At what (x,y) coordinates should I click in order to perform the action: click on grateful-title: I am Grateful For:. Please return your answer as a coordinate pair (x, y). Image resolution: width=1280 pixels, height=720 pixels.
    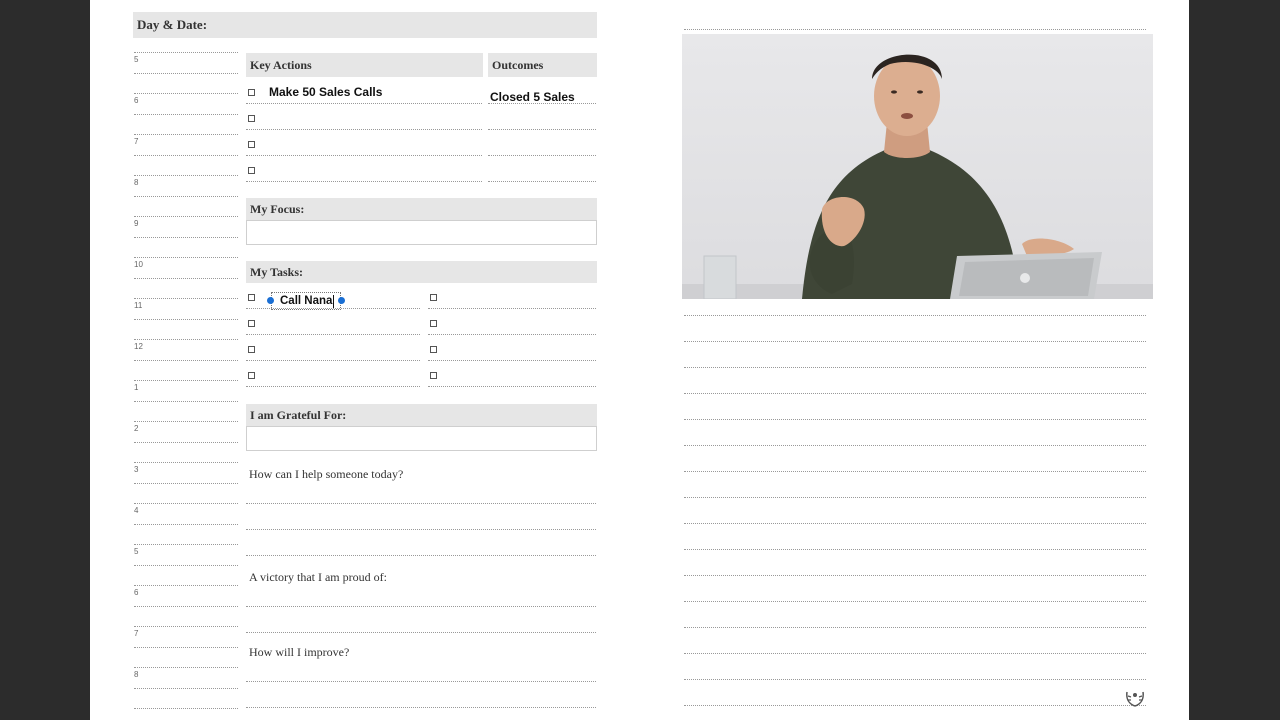
    Looking at the image, I should click on (298, 414).